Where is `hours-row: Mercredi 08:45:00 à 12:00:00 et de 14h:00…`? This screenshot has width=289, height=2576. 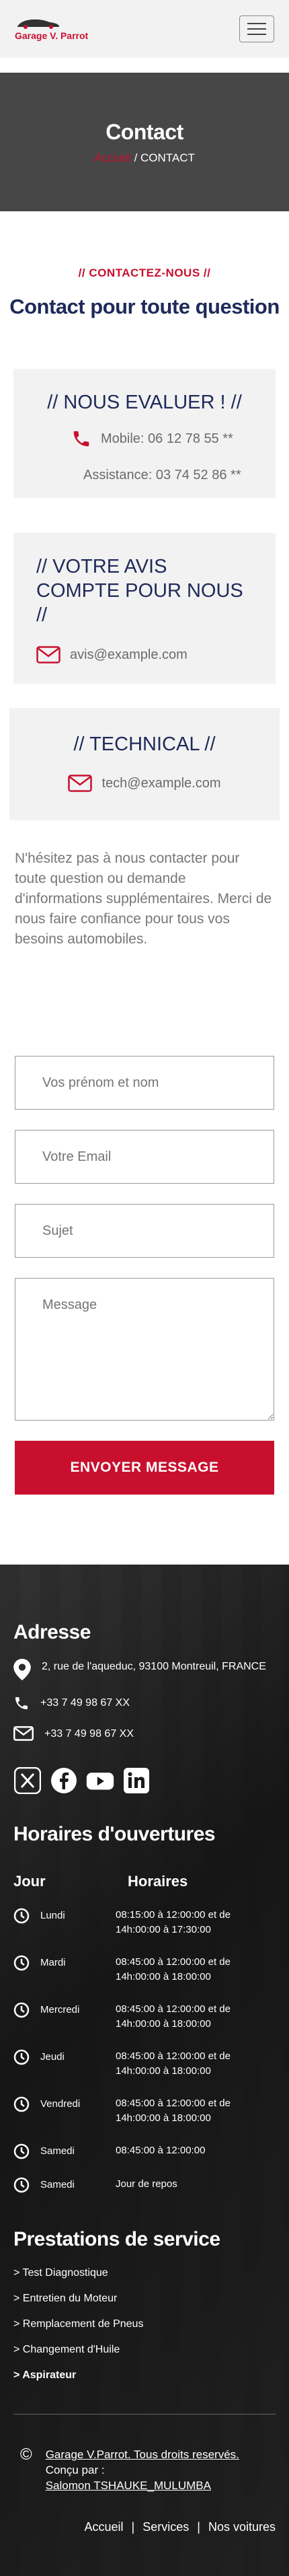 hours-row: Mercredi 08:45:00 à 12:00:00 et de 14h:00… is located at coordinates (144, 2017).